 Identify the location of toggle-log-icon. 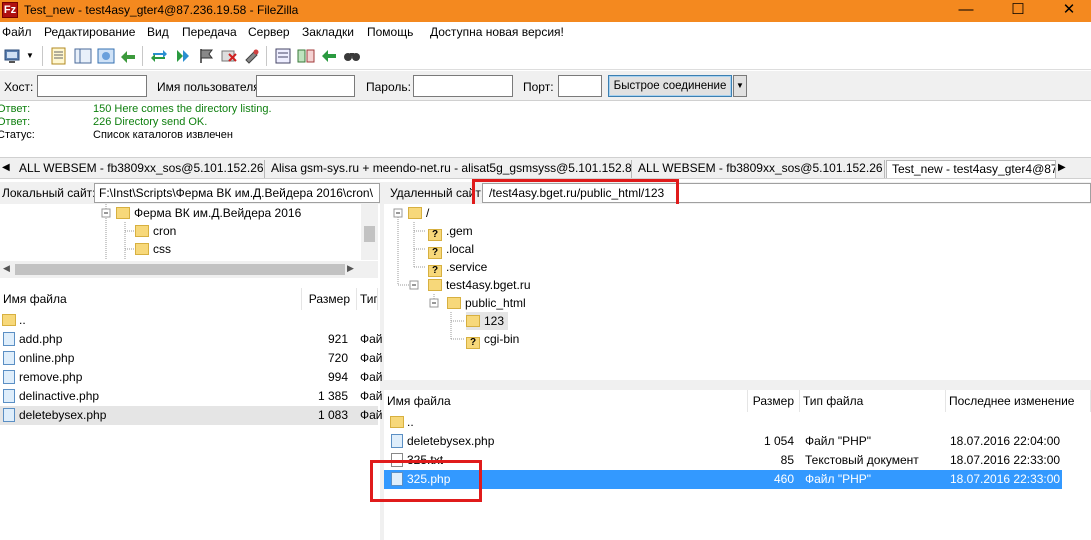
(59, 56).